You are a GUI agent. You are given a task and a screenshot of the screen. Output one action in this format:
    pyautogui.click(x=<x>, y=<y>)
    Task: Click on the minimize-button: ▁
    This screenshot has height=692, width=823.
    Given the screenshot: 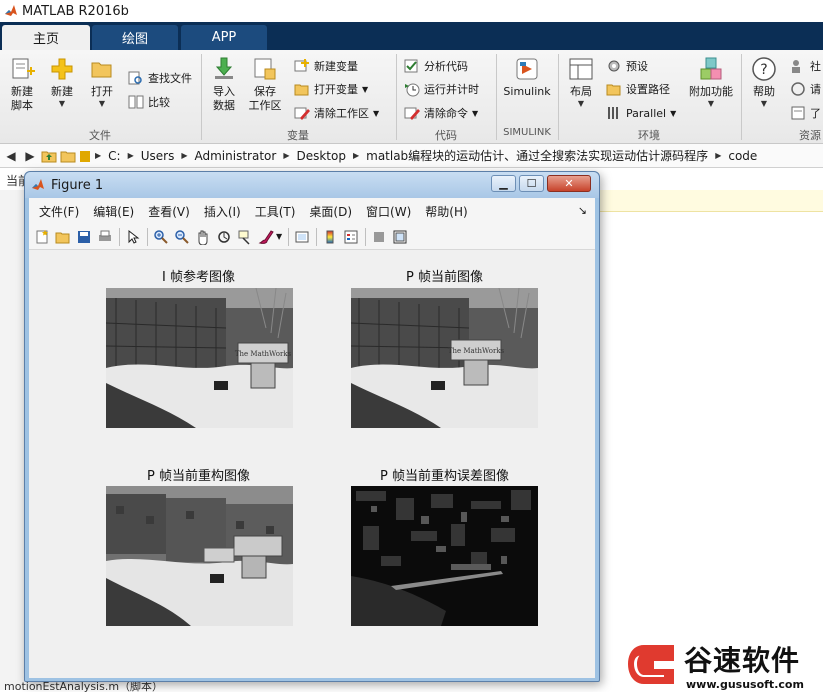 What is the action you would take?
    pyautogui.click(x=503, y=183)
    